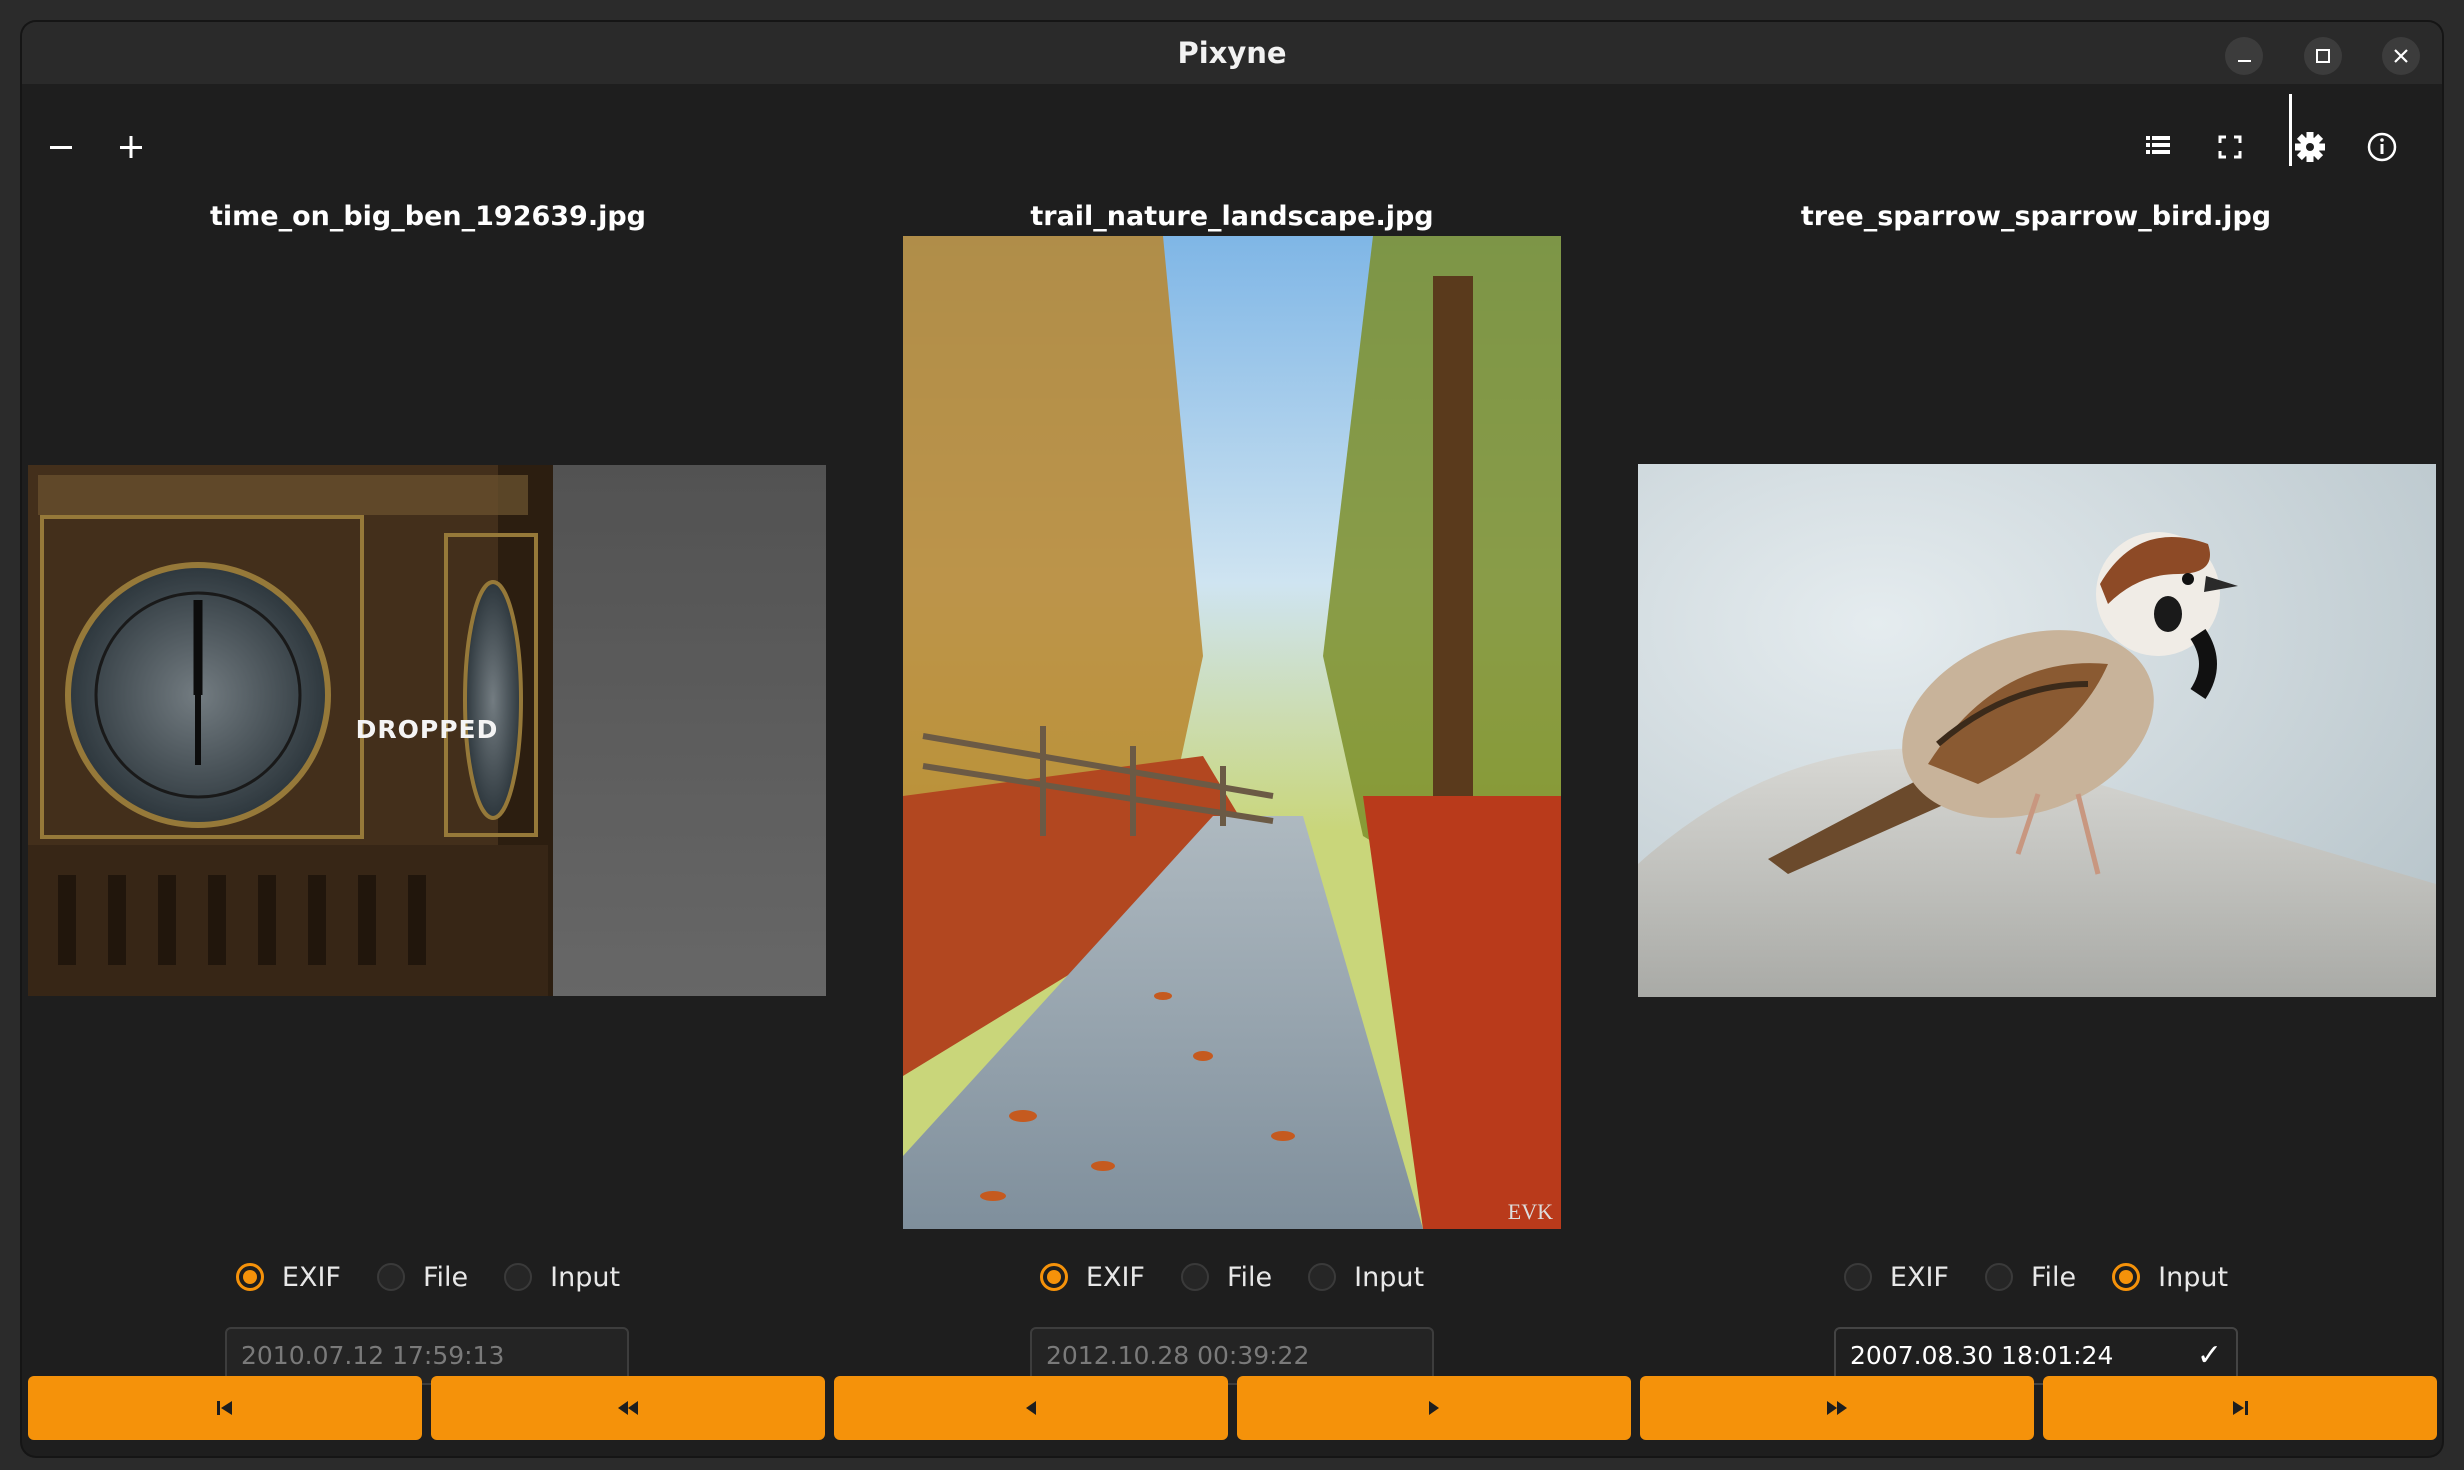 The height and width of the screenshot is (1470, 2464). I want to click on date-input-value: 2007.08.30 18:01:24, so click(1982, 1355).